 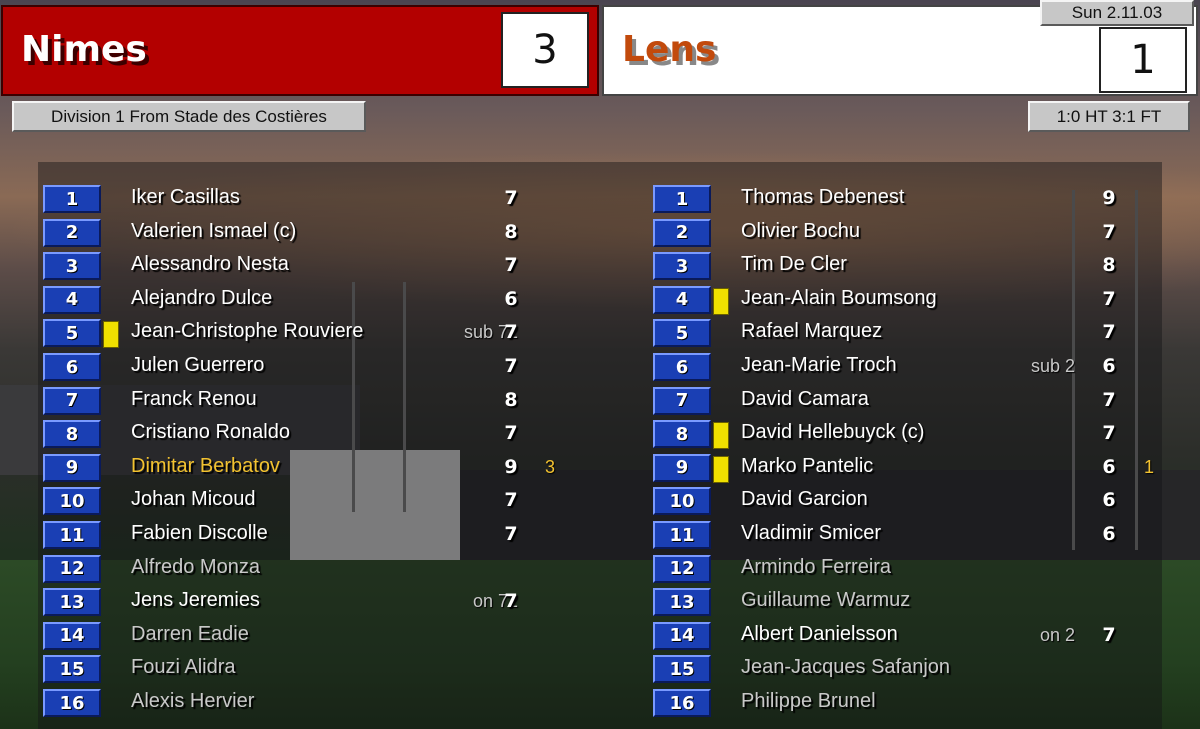 I want to click on home-score: 3, so click(x=545, y=50).